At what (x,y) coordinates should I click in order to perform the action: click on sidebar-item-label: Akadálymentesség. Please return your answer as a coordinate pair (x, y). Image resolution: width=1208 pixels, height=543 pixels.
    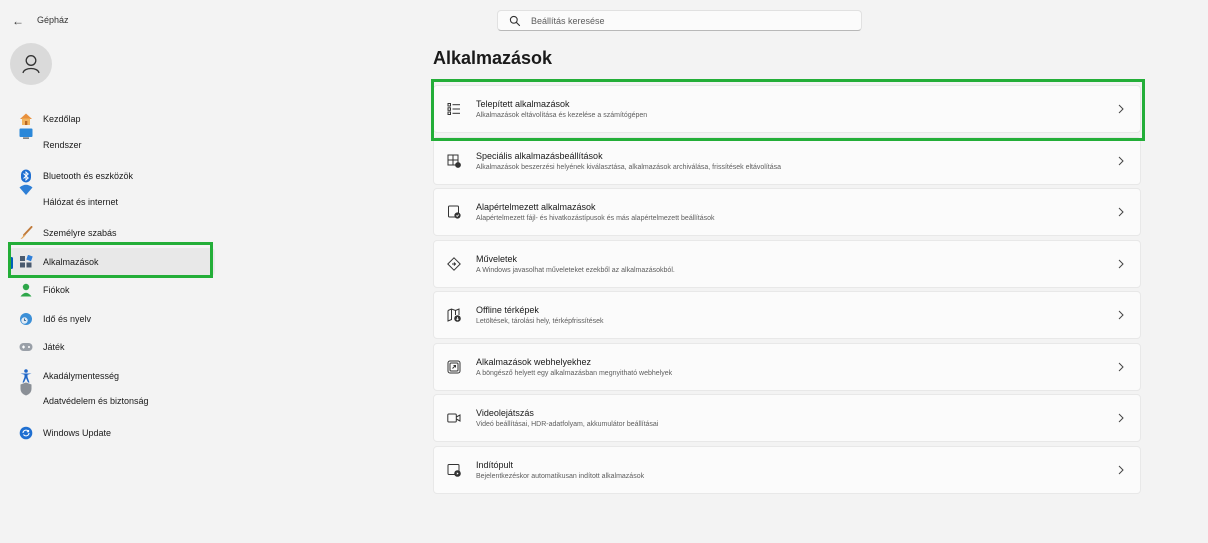
    Looking at the image, I should click on (81, 375).